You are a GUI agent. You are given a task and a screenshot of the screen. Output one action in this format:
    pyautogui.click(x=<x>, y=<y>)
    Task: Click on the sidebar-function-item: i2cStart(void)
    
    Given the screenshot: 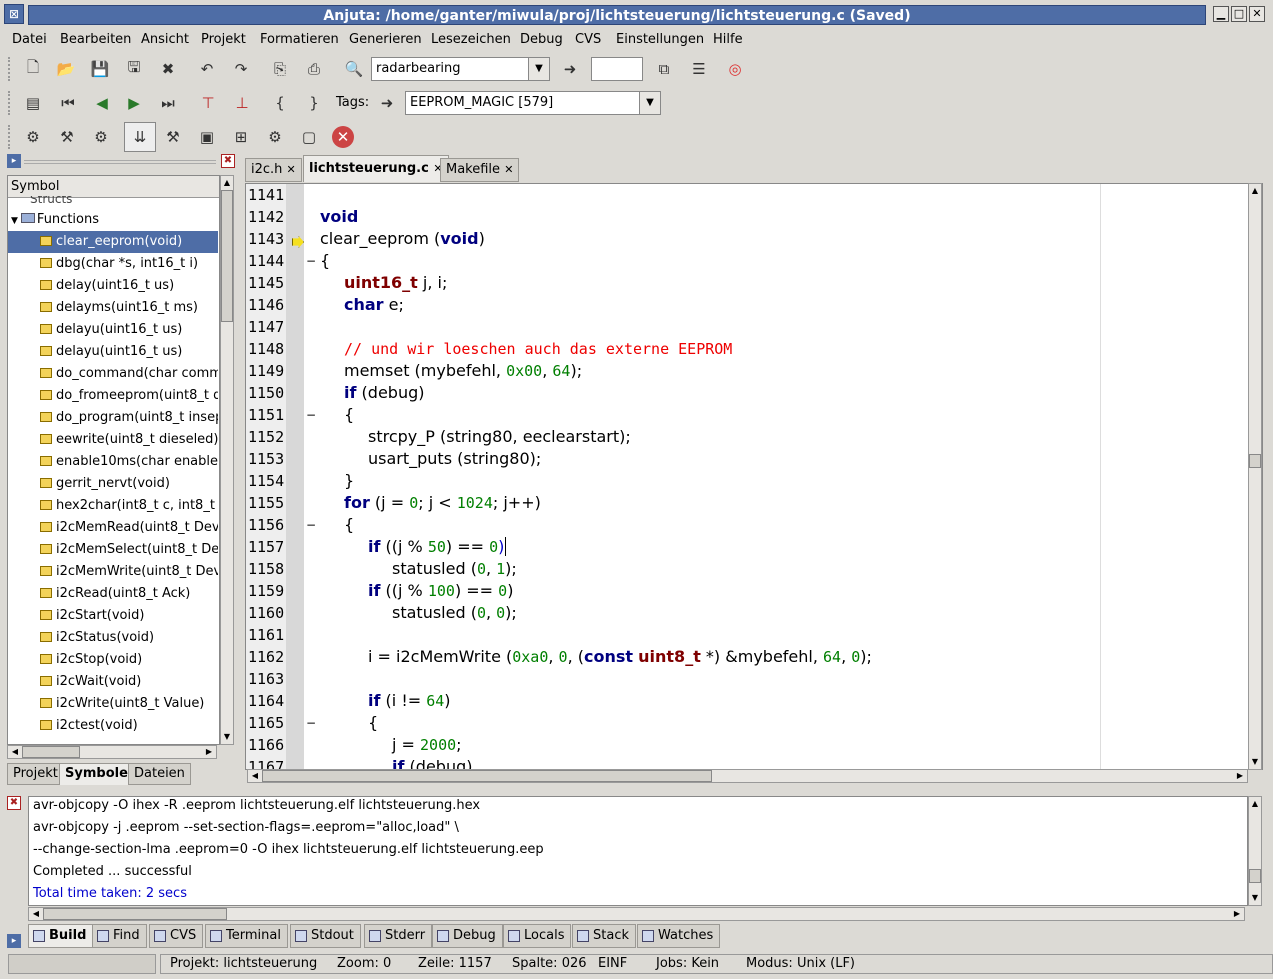 What is the action you would take?
    pyautogui.click(x=113, y=616)
    